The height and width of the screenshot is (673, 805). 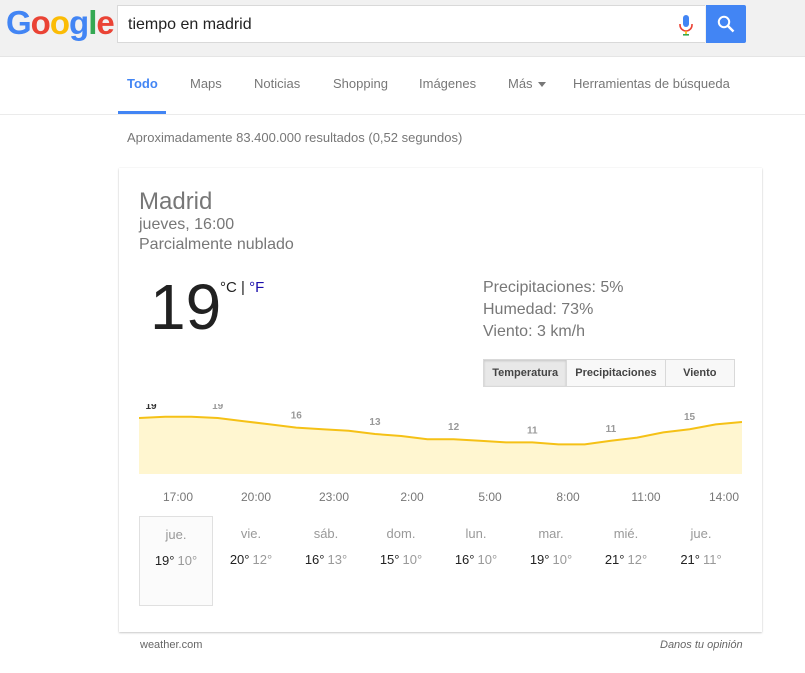 What do you see at coordinates (389, 559) in the screenshot?
I see `day-high: 15°` at bounding box center [389, 559].